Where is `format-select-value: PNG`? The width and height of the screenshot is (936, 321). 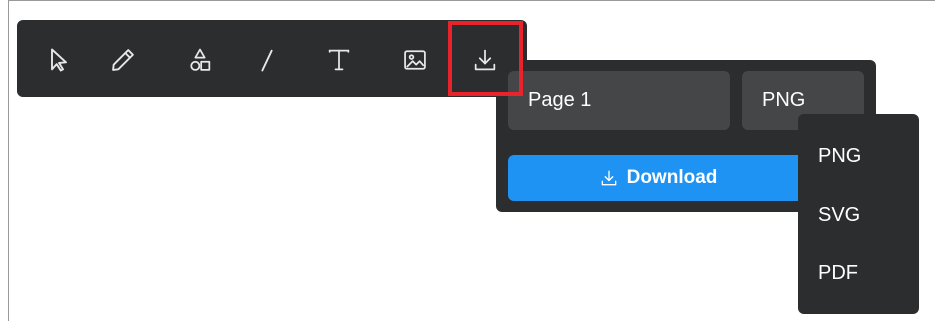 format-select-value: PNG is located at coordinates (784, 100).